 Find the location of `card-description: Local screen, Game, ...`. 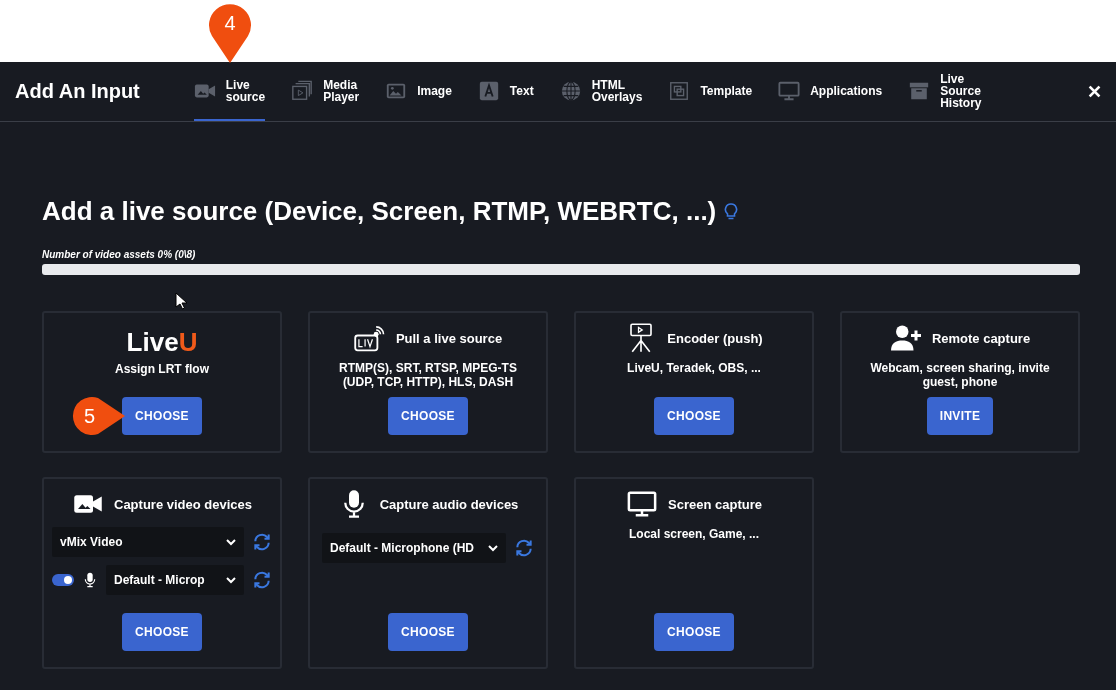

card-description: Local screen, Game, ... is located at coordinates (694, 534).